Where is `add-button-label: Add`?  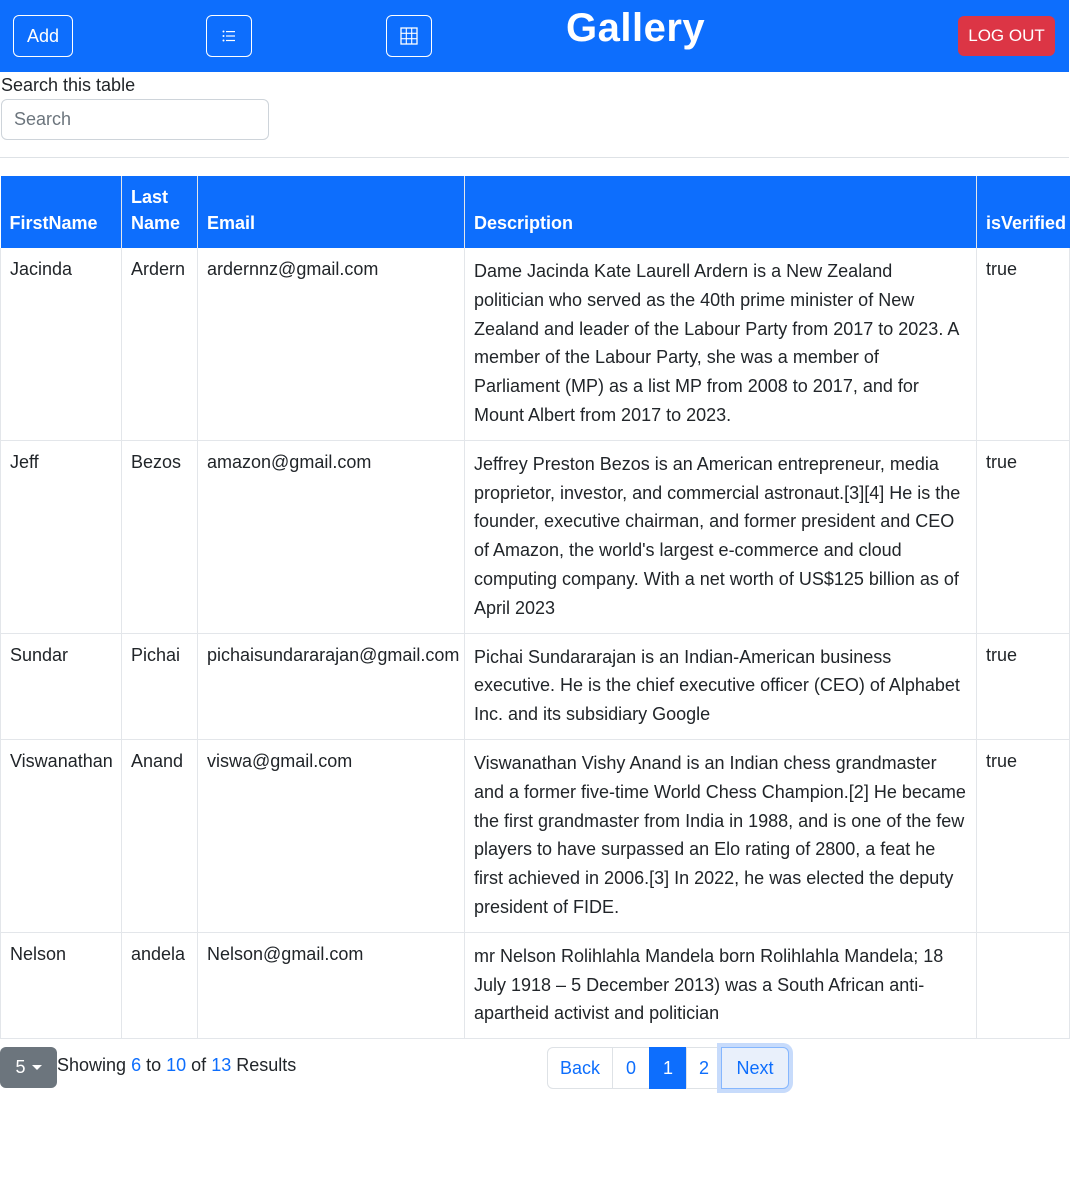 add-button-label: Add is located at coordinates (43, 35).